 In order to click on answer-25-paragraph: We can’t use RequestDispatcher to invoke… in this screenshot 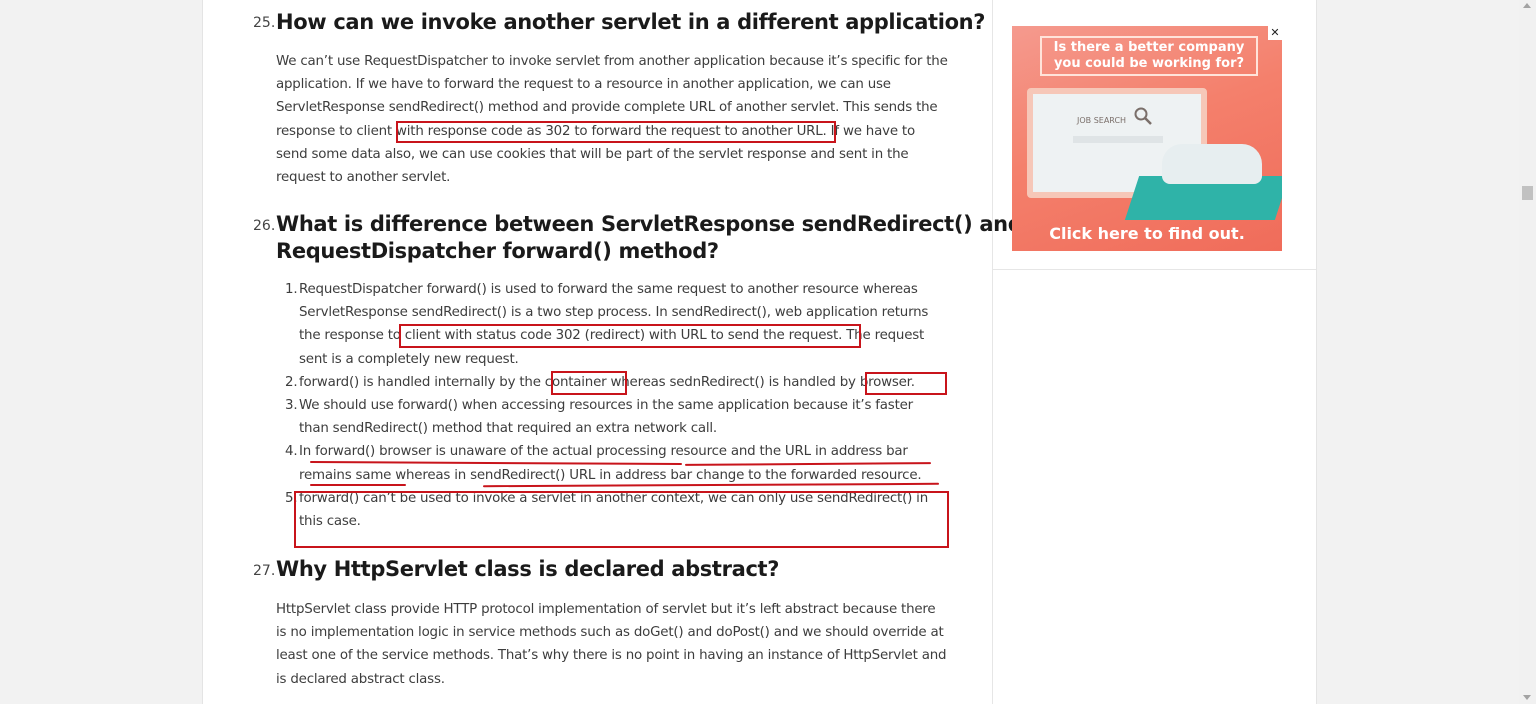, I will do `click(621, 119)`.